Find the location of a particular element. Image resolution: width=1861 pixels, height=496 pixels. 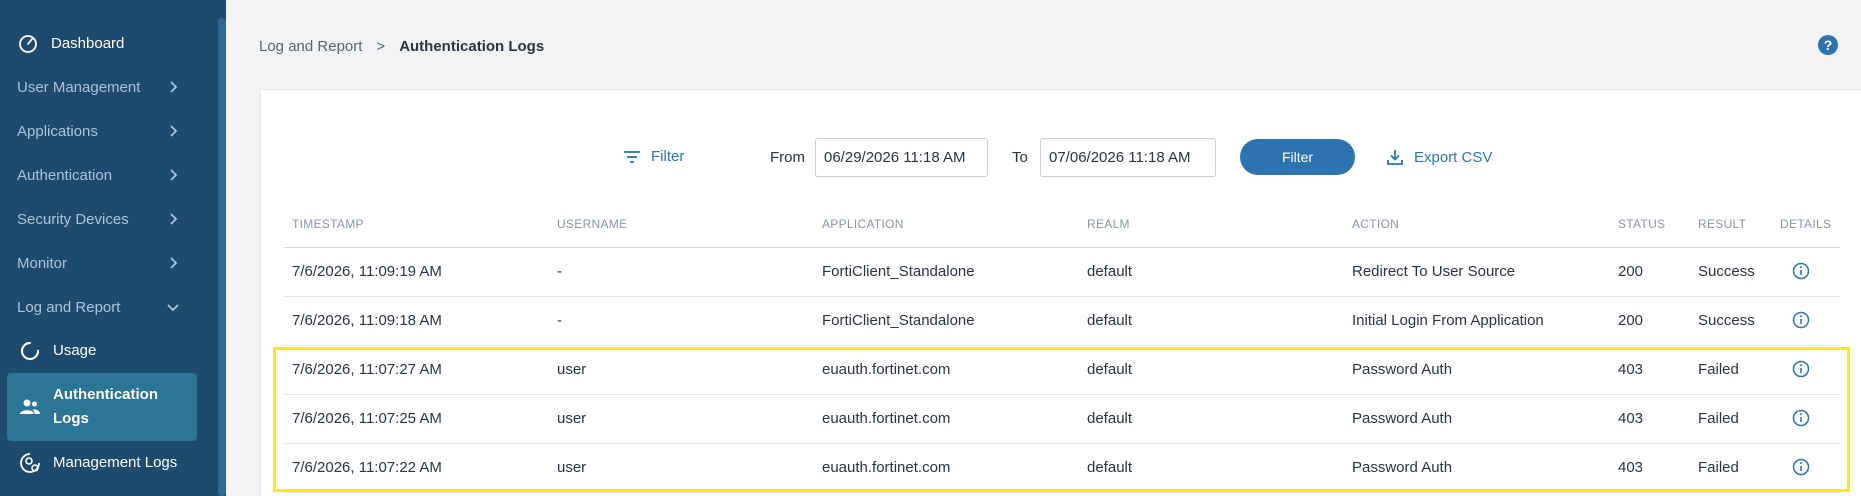

chevron-down-icon is located at coordinates (173, 308).